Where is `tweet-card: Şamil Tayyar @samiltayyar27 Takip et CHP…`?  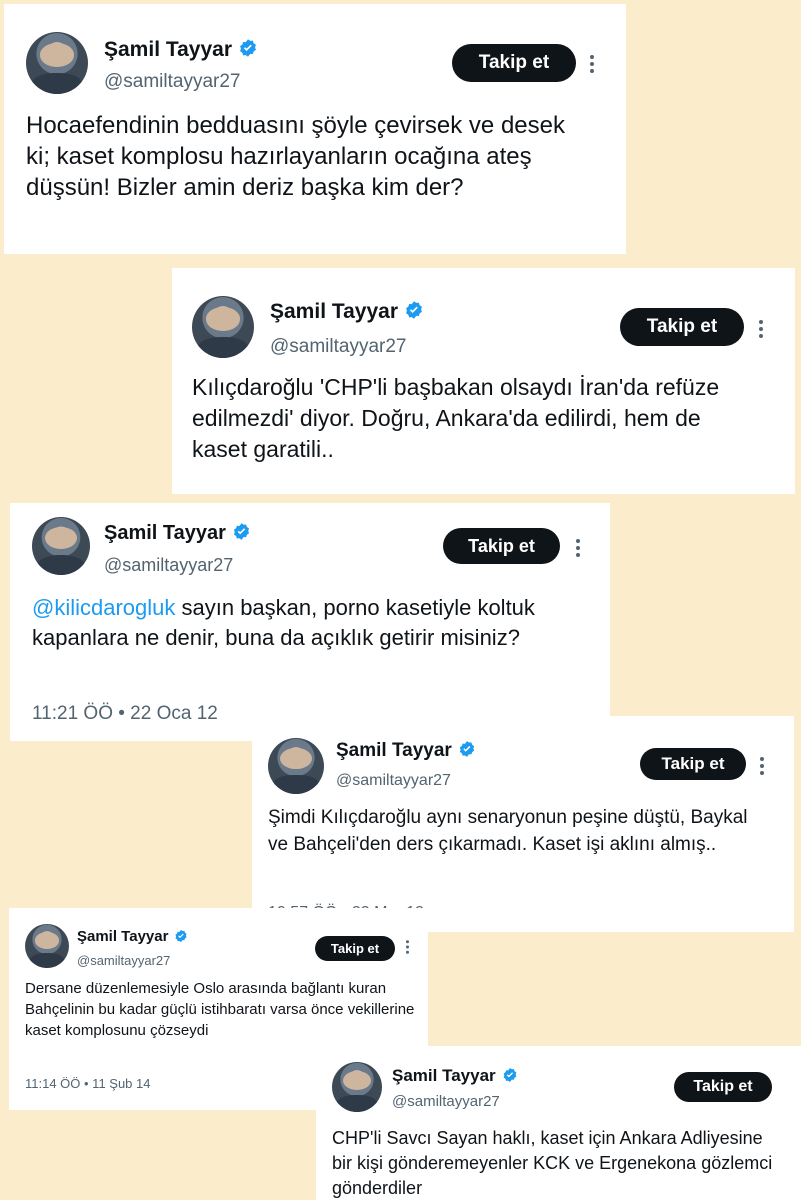
tweet-card: Şamil Tayyar @samiltayyar27 Takip et CHP… is located at coordinates (558, 1123).